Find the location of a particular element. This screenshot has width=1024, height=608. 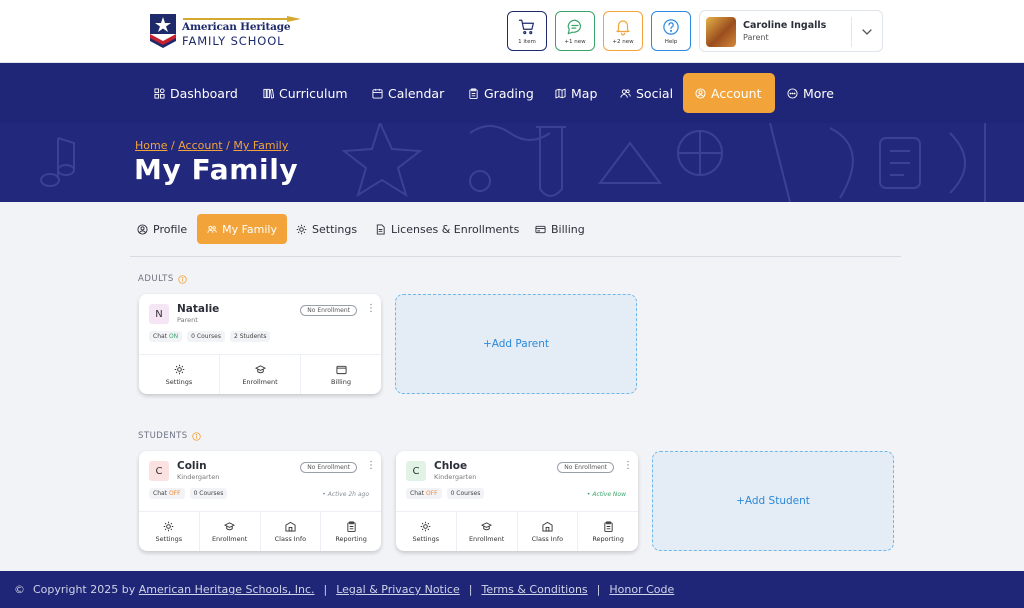

wallet-icon is located at coordinates (341, 369).